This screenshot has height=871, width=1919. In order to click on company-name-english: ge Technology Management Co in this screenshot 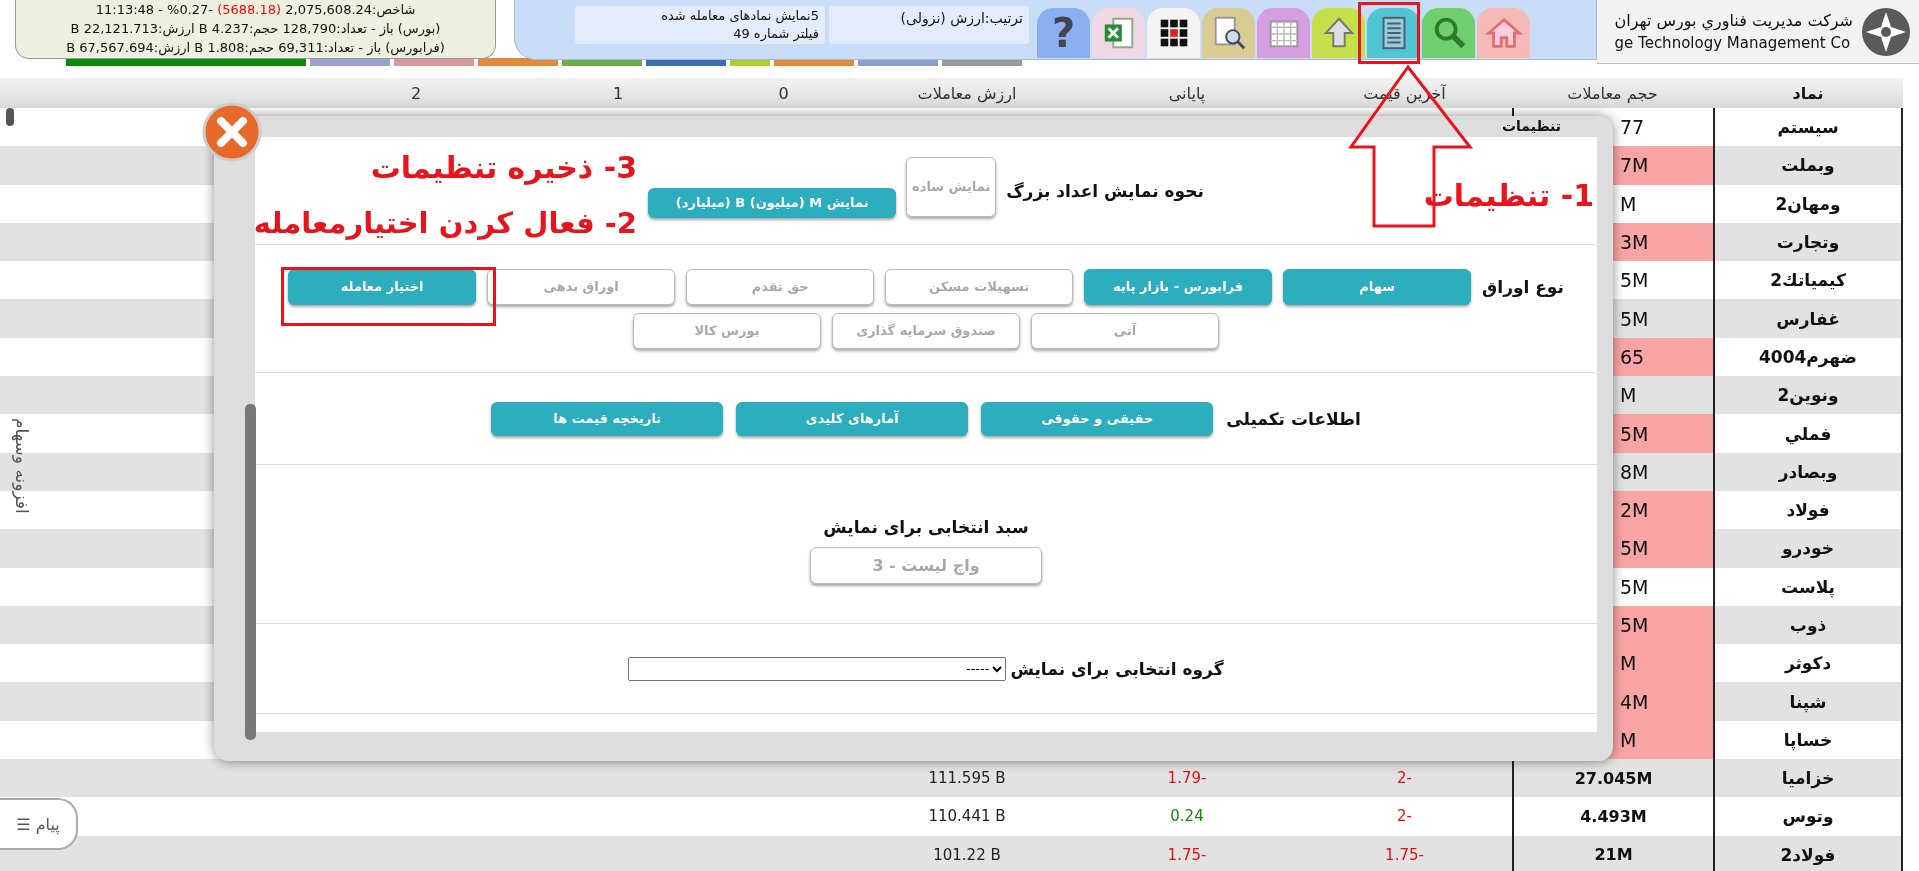, I will do `click(1733, 43)`.